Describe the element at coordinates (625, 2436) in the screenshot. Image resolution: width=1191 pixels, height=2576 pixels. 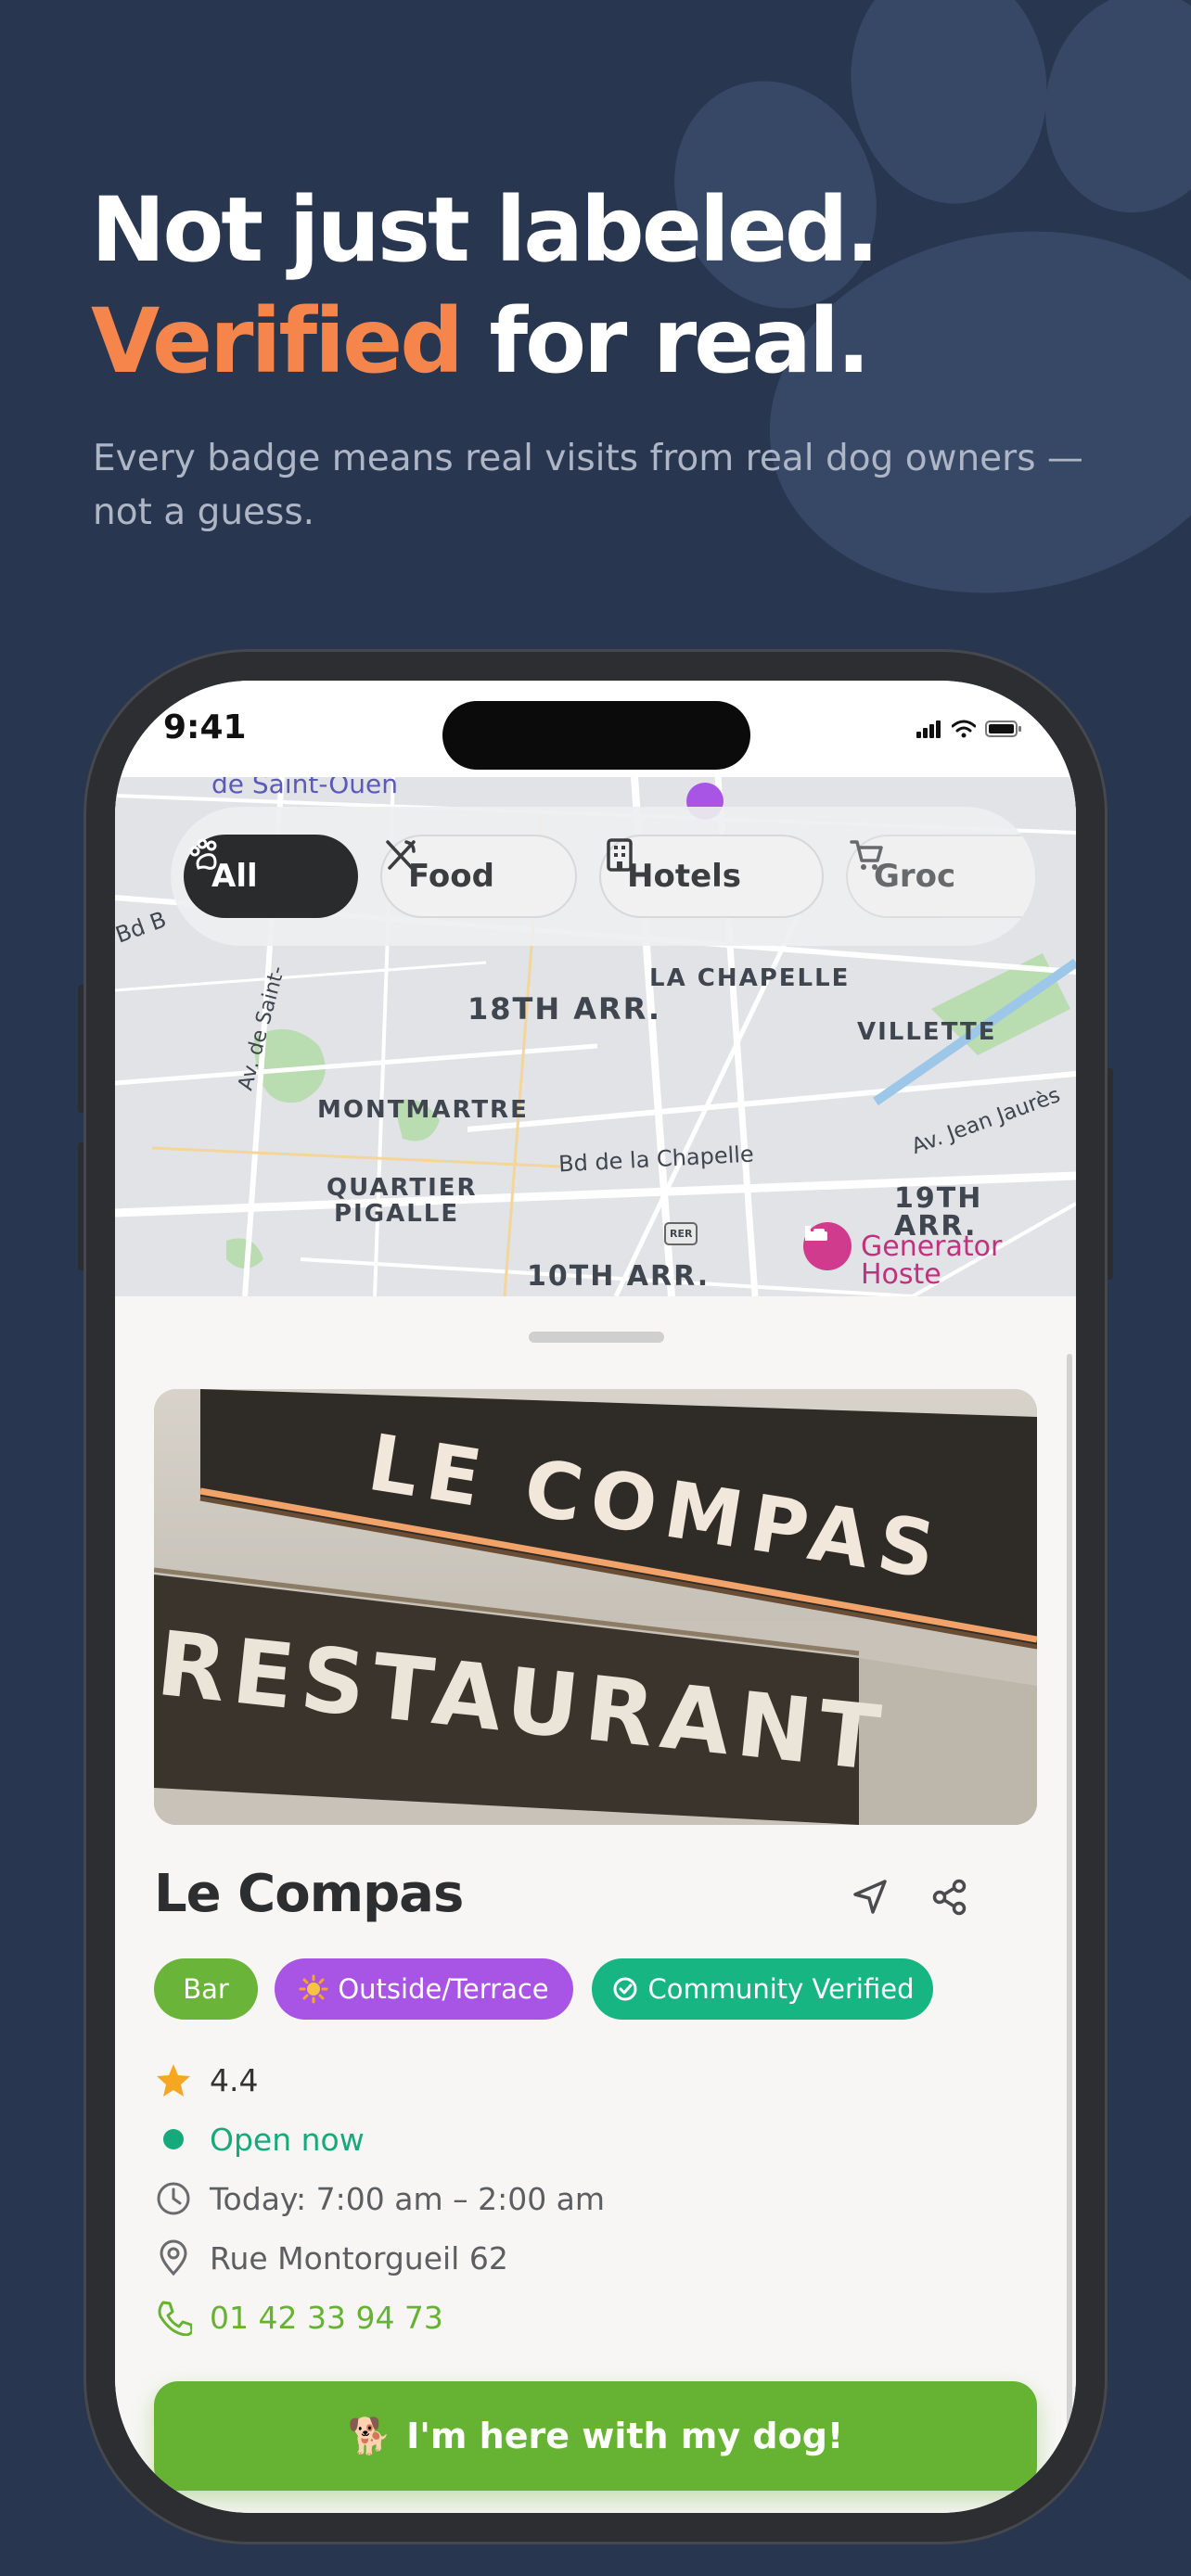
I see `checkin-button-label: I'm here with my dog!` at that location.